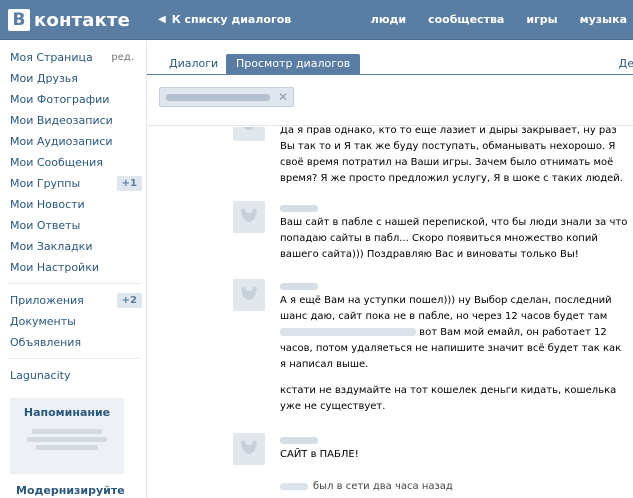  I want to click on message-item: САЙТ в ПАБЛЕ!, so click(390, 453).